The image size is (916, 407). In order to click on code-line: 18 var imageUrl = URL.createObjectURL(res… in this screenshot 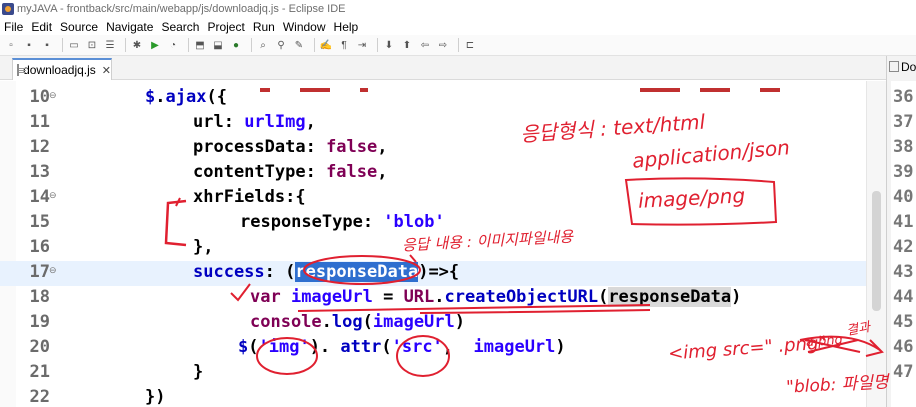, I will do `click(433, 298)`.